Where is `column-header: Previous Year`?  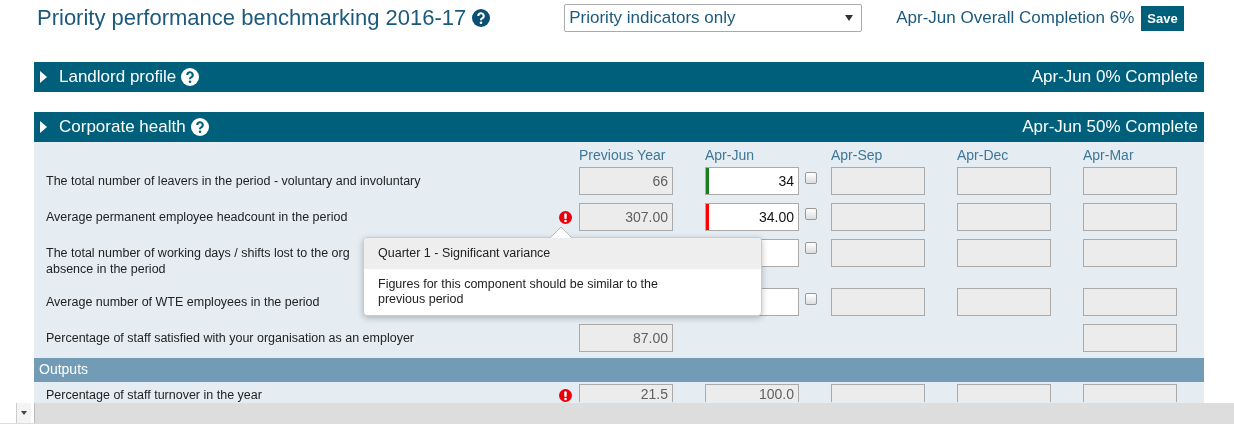
column-header: Previous Year is located at coordinates (623, 156).